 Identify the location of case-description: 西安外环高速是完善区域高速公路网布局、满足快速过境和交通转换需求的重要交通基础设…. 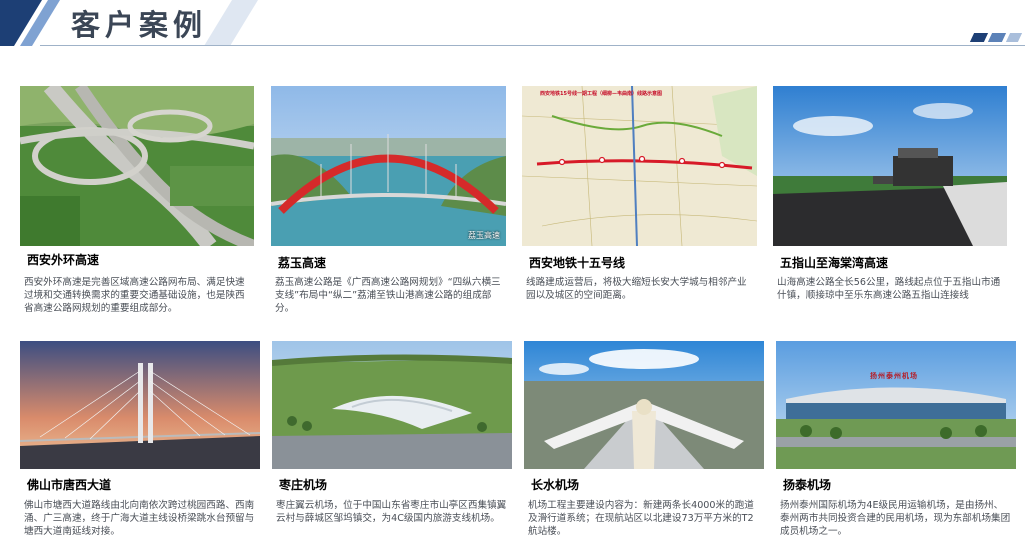
(134, 295).